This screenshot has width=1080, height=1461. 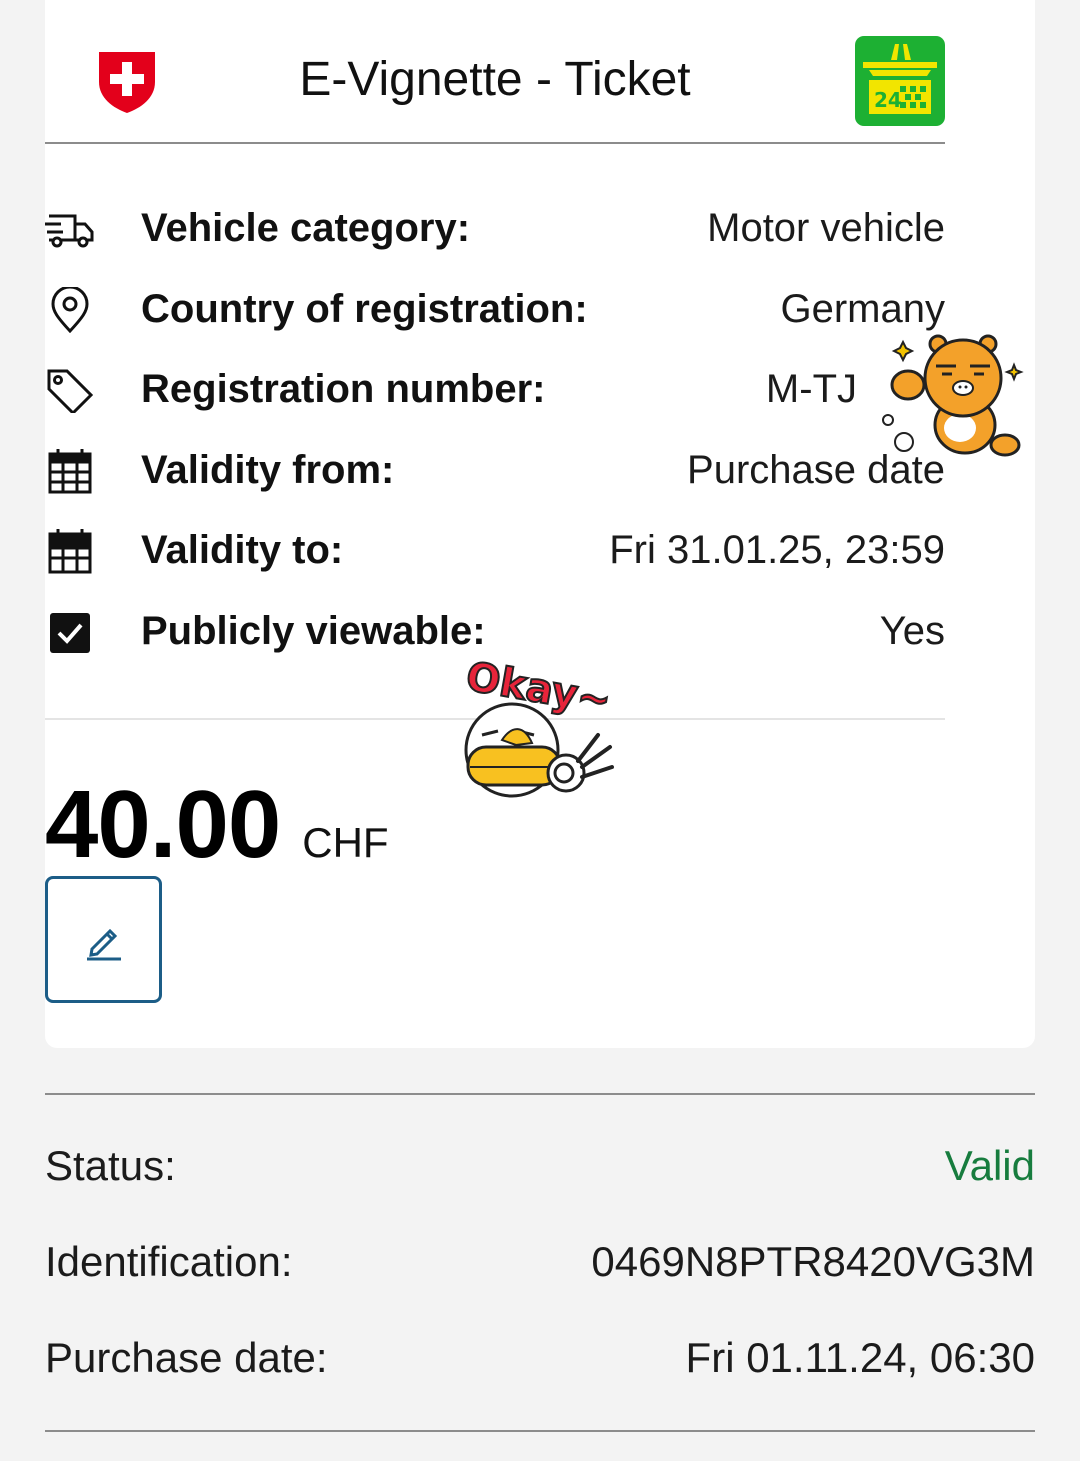 What do you see at coordinates (70, 471) in the screenshot?
I see `calendar-icon` at bounding box center [70, 471].